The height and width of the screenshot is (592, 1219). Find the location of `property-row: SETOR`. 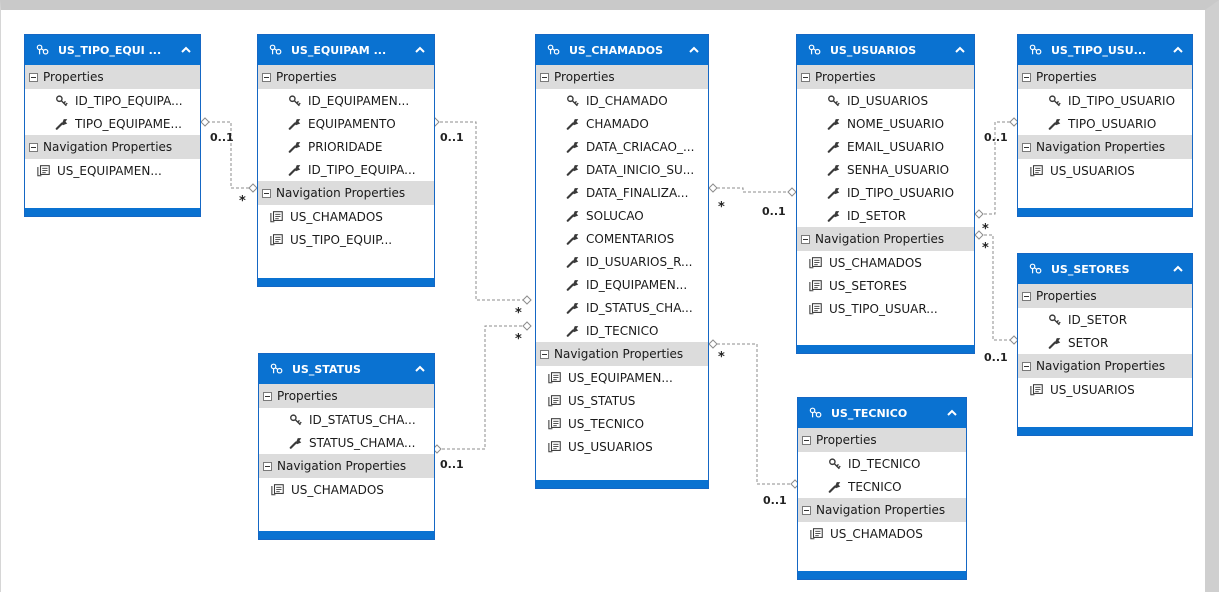

property-row: SETOR is located at coordinates (1105, 342).